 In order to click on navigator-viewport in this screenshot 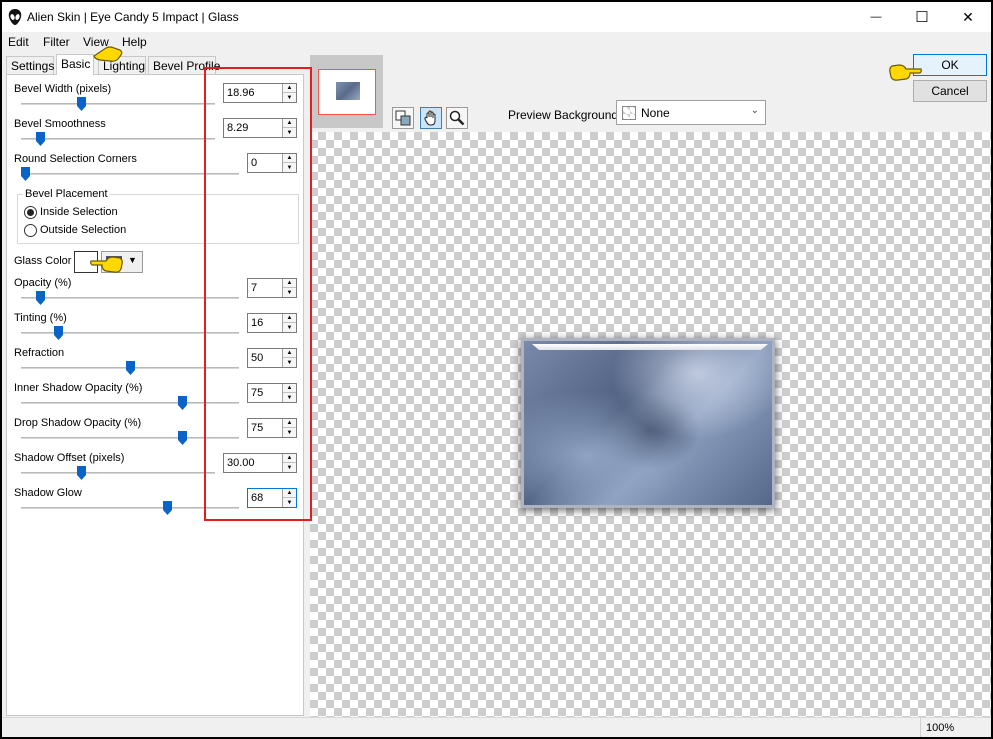, I will do `click(347, 92)`.